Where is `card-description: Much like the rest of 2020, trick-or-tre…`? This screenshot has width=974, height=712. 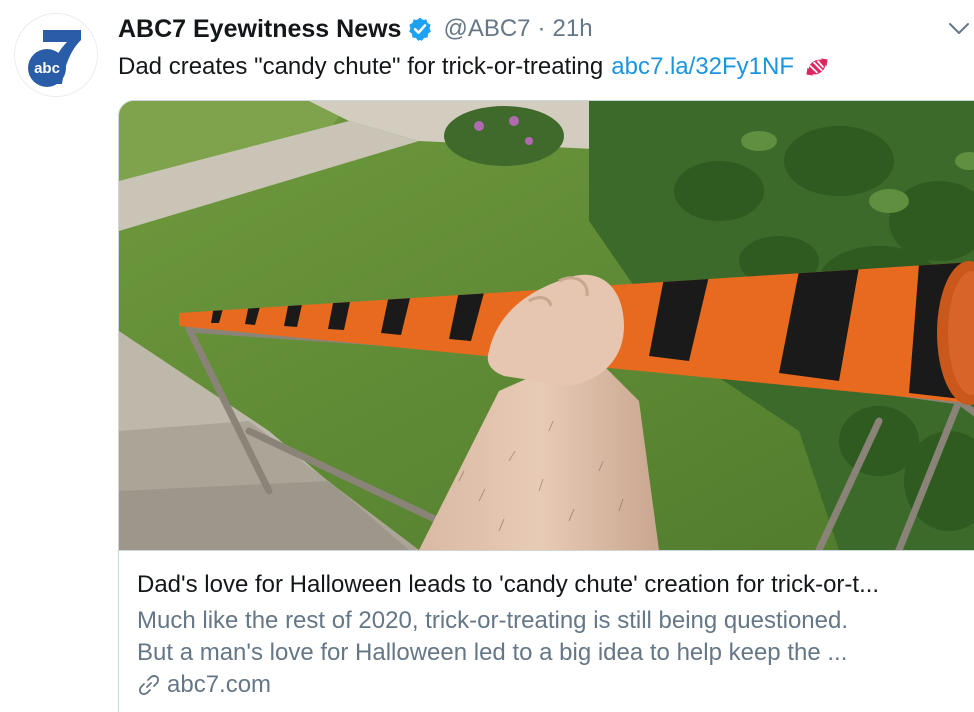
card-description: Much like the rest of 2020, trick-or-tre… is located at coordinates (554, 637).